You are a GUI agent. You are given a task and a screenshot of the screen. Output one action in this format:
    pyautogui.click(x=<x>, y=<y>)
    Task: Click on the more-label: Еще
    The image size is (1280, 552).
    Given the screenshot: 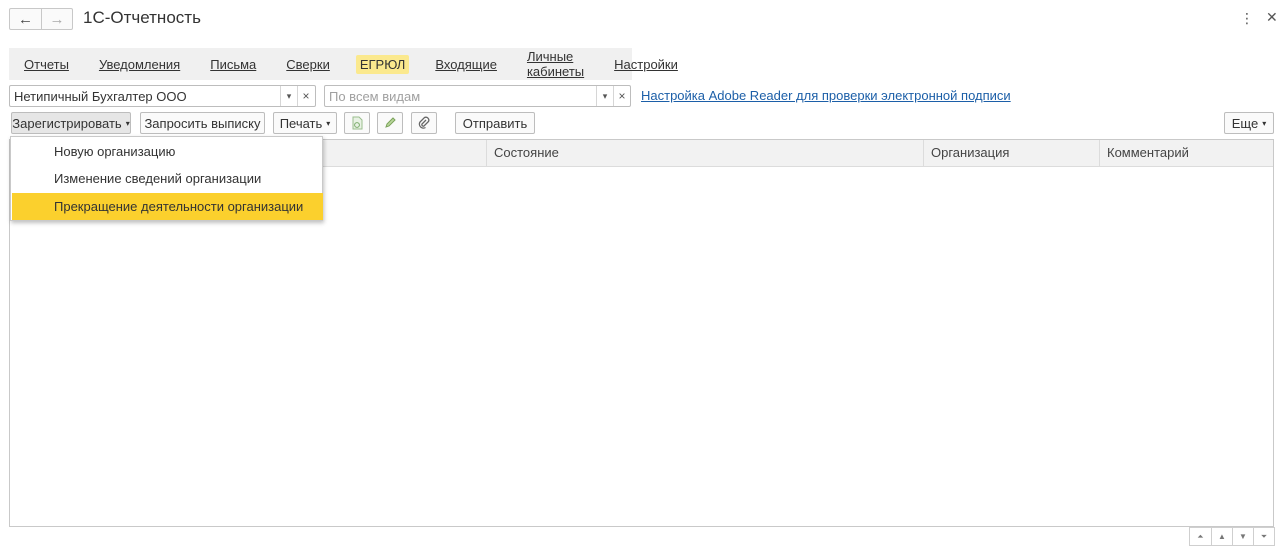 What is the action you would take?
    pyautogui.click(x=1245, y=123)
    